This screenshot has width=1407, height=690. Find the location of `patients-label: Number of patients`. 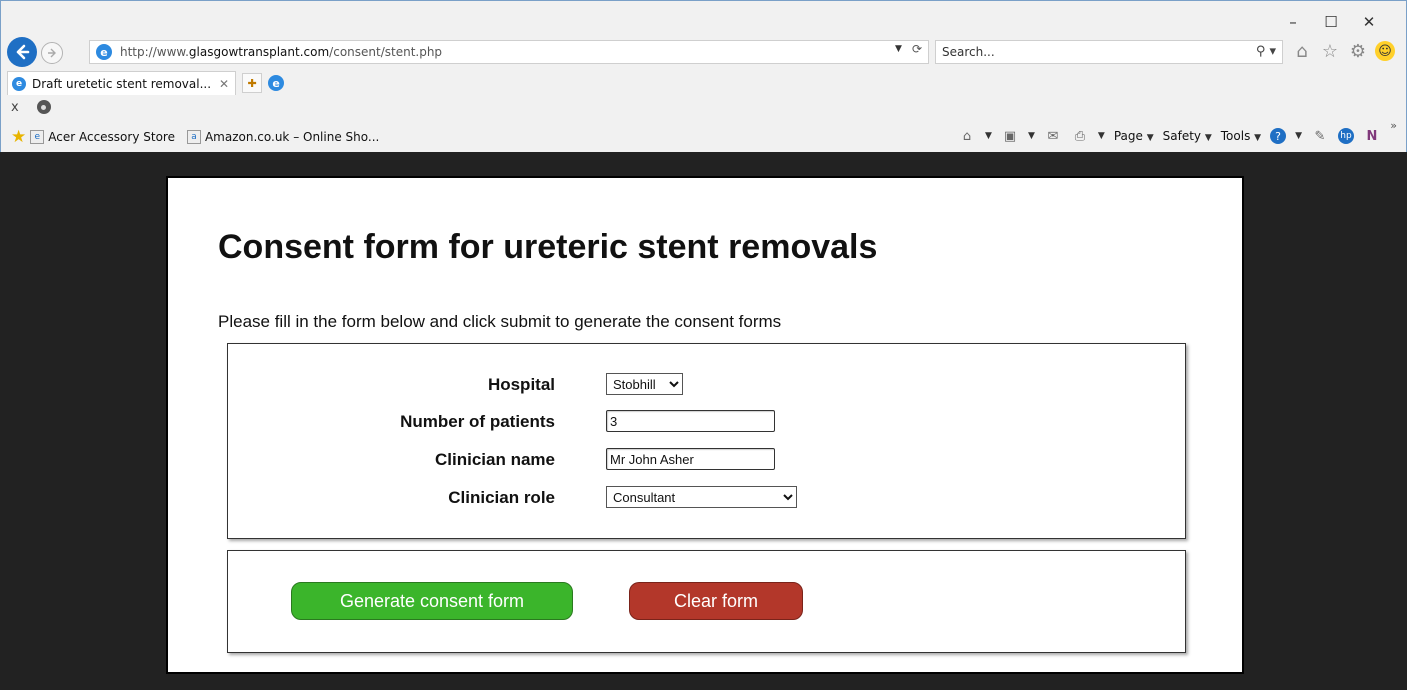

patients-label: Number of patients is located at coordinates (477, 421).